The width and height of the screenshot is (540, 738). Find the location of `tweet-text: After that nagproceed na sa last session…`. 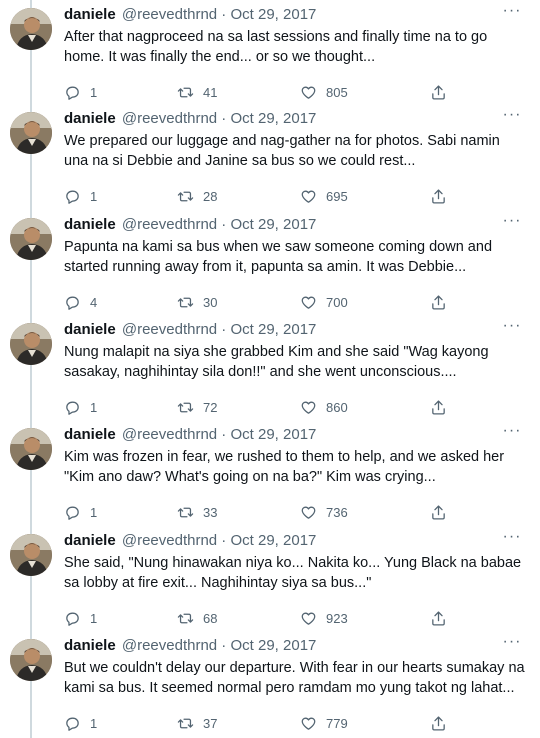

tweet-text: After that nagproceed na sa last session… is located at coordinates (276, 47).